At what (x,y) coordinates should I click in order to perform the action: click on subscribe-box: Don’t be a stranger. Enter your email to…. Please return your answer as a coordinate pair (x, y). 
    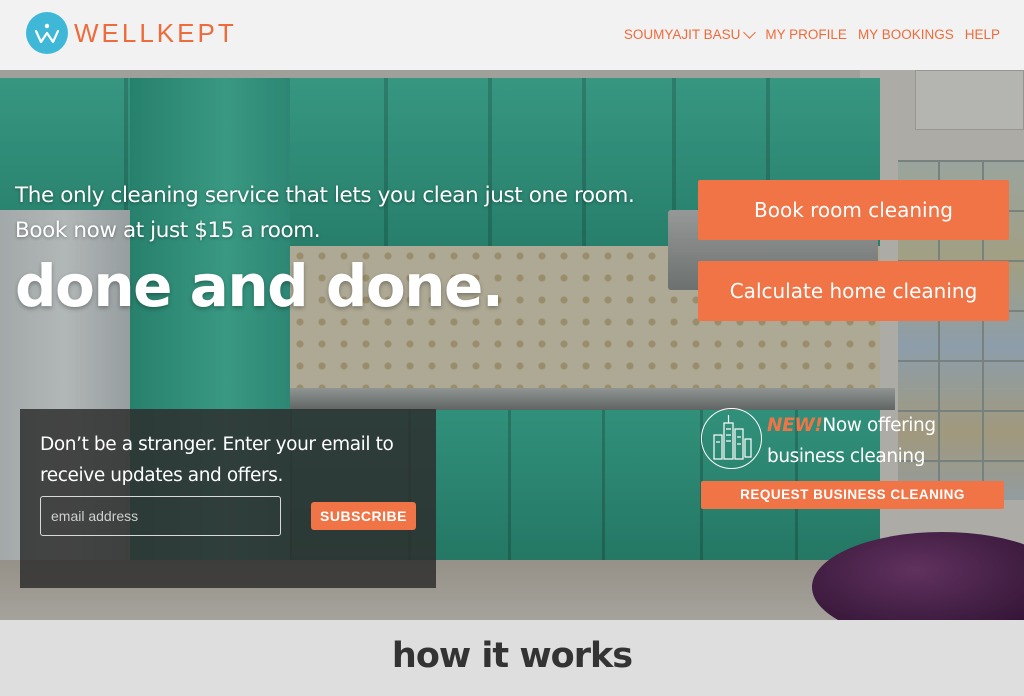
    Looking at the image, I should click on (228, 498).